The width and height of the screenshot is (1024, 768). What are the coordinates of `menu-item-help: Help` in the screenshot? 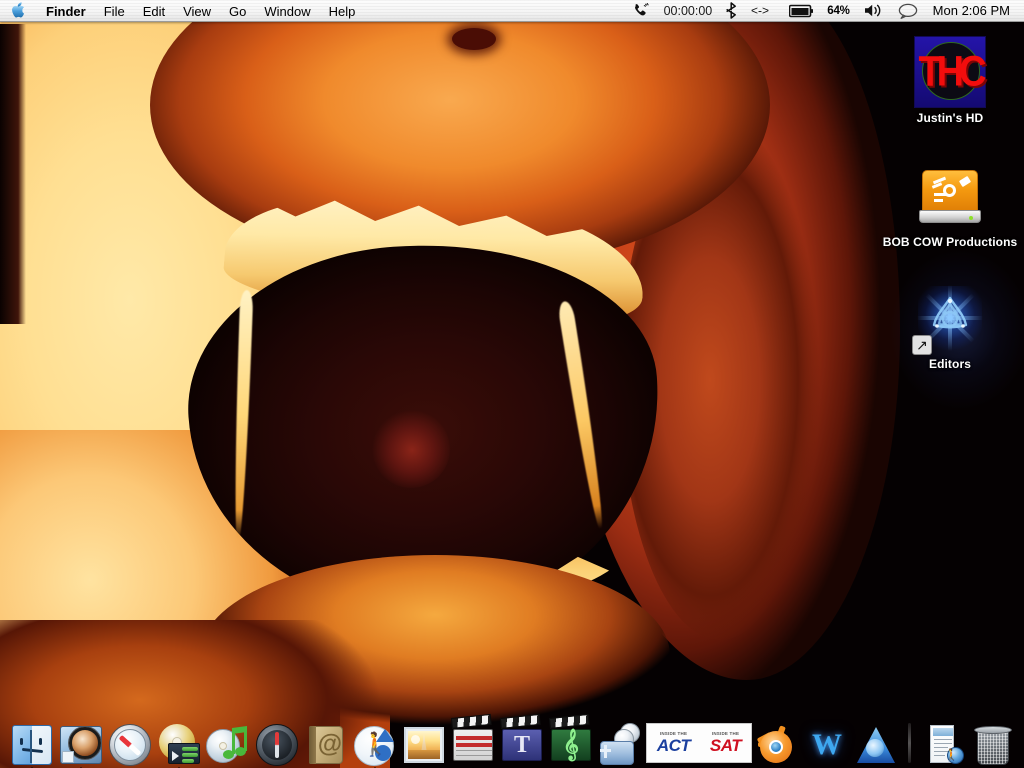 It's located at (342, 11).